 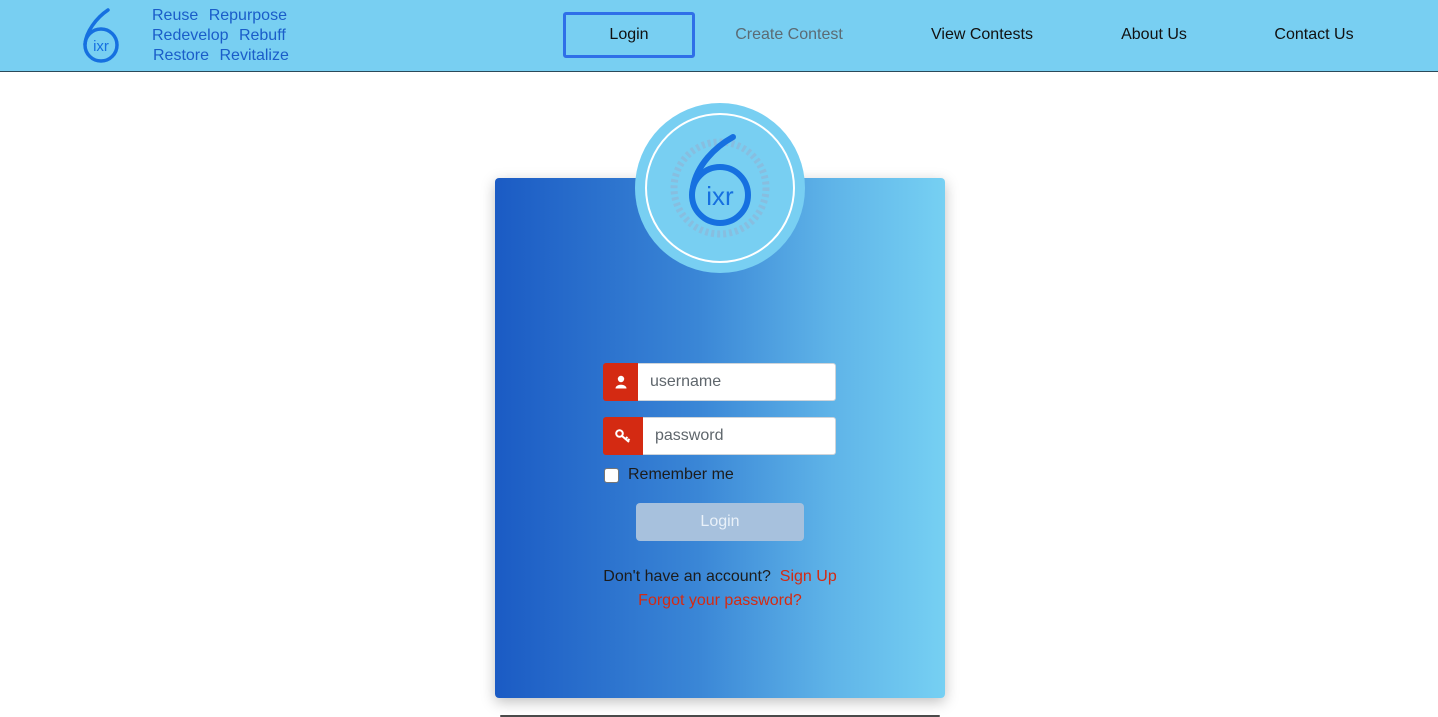 I want to click on brand-logo-icon: ixr, so click(x=101, y=35).